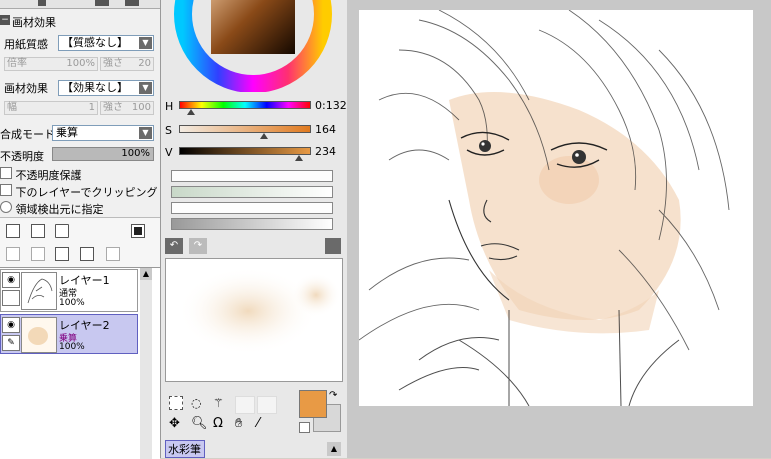 The image size is (771, 459). Describe the element at coordinates (245, 129) in the screenshot. I see `saturation-slider` at that location.